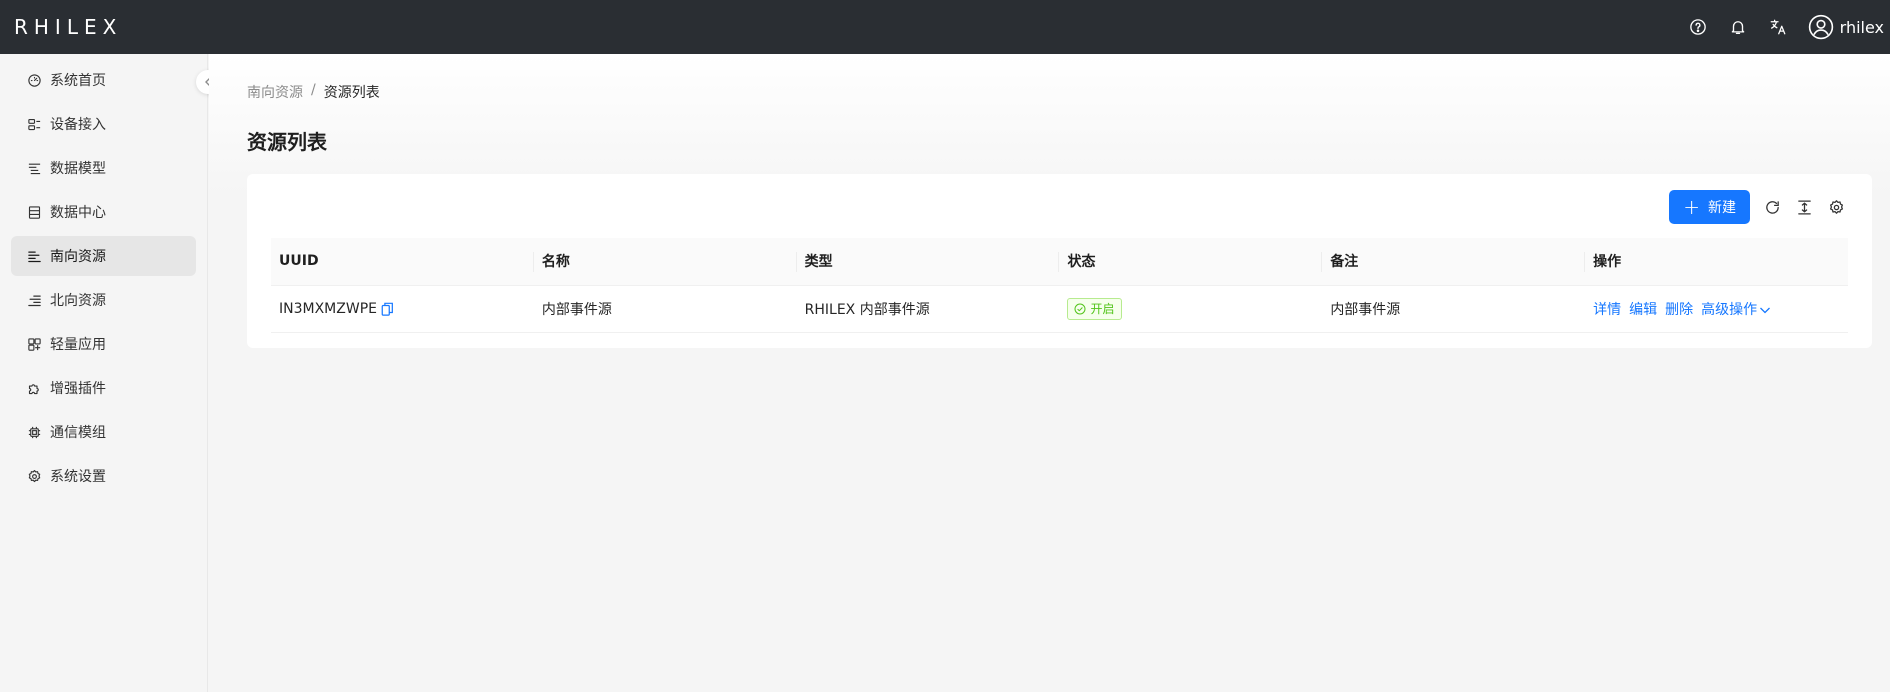 This screenshot has height=692, width=1890. What do you see at coordinates (68, 27) in the screenshot?
I see `app-logo: RHILEX` at bounding box center [68, 27].